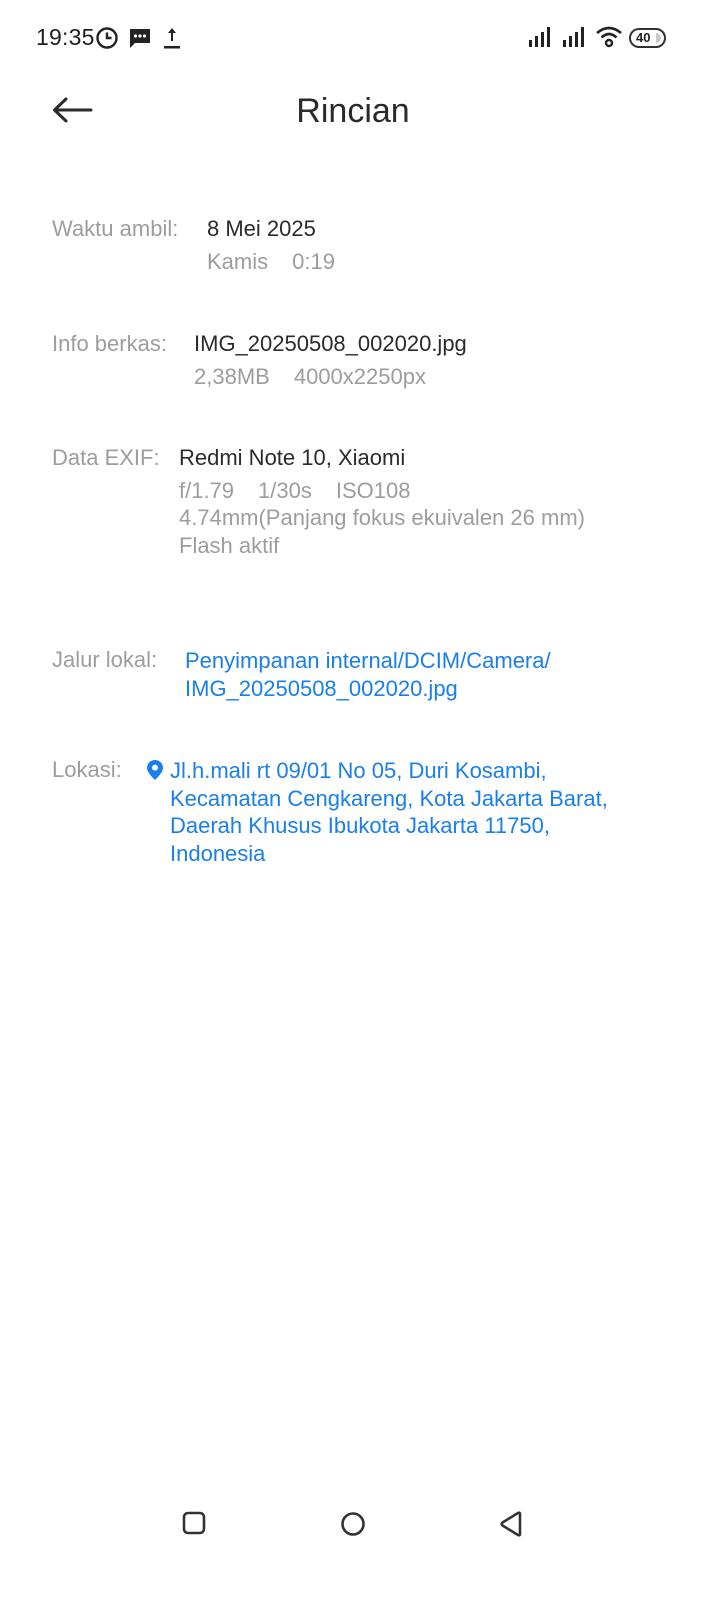 The height and width of the screenshot is (1600, 720). What do you see at coordinates (358, 770) in the screenshot?
I see `location-line: Jl.h.mali rt 09/01 No 05, Duri Kosambi,` at bounding box center [358, 770].